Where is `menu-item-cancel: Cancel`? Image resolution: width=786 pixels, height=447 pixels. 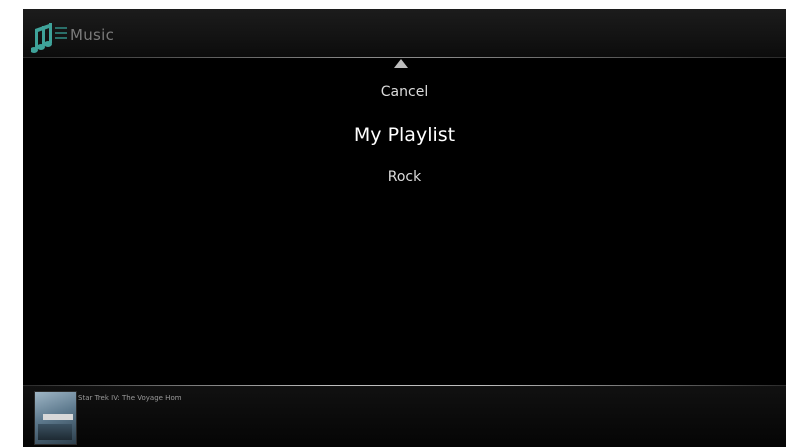 menu-item-cancel: Cancel is located at coordinates (404, 92).